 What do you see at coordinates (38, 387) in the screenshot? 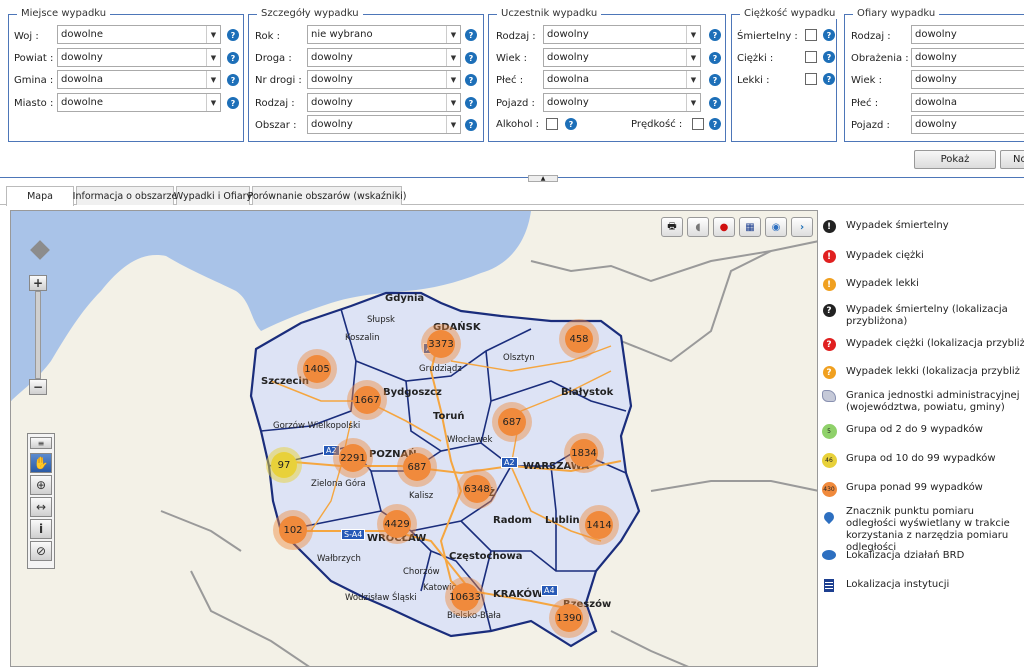
I see `zoom-out-button: −` at bounding box center [38, 387].